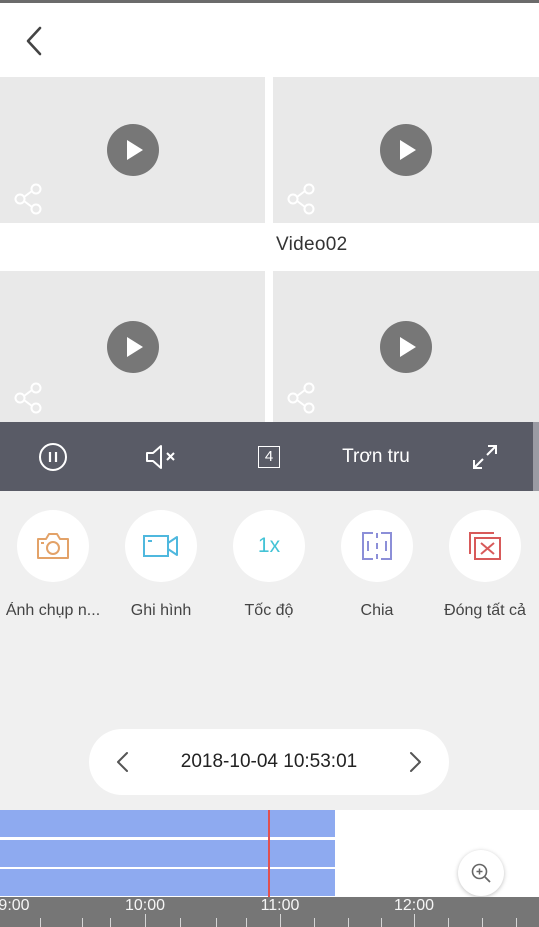  I want to click on action-label: Chia, so click(377, 610).